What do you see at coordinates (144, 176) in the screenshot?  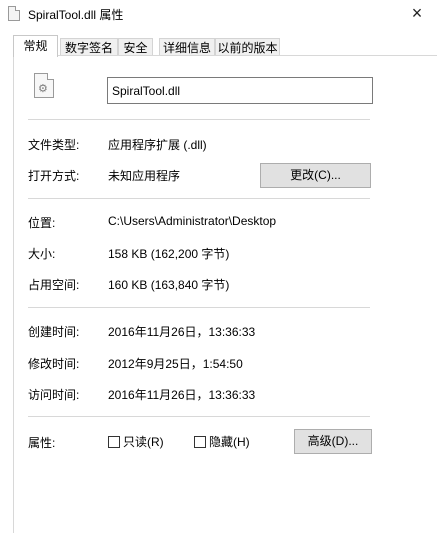 I see `opens-with-value: 未知应用程序` at bounding box center [144, 176].